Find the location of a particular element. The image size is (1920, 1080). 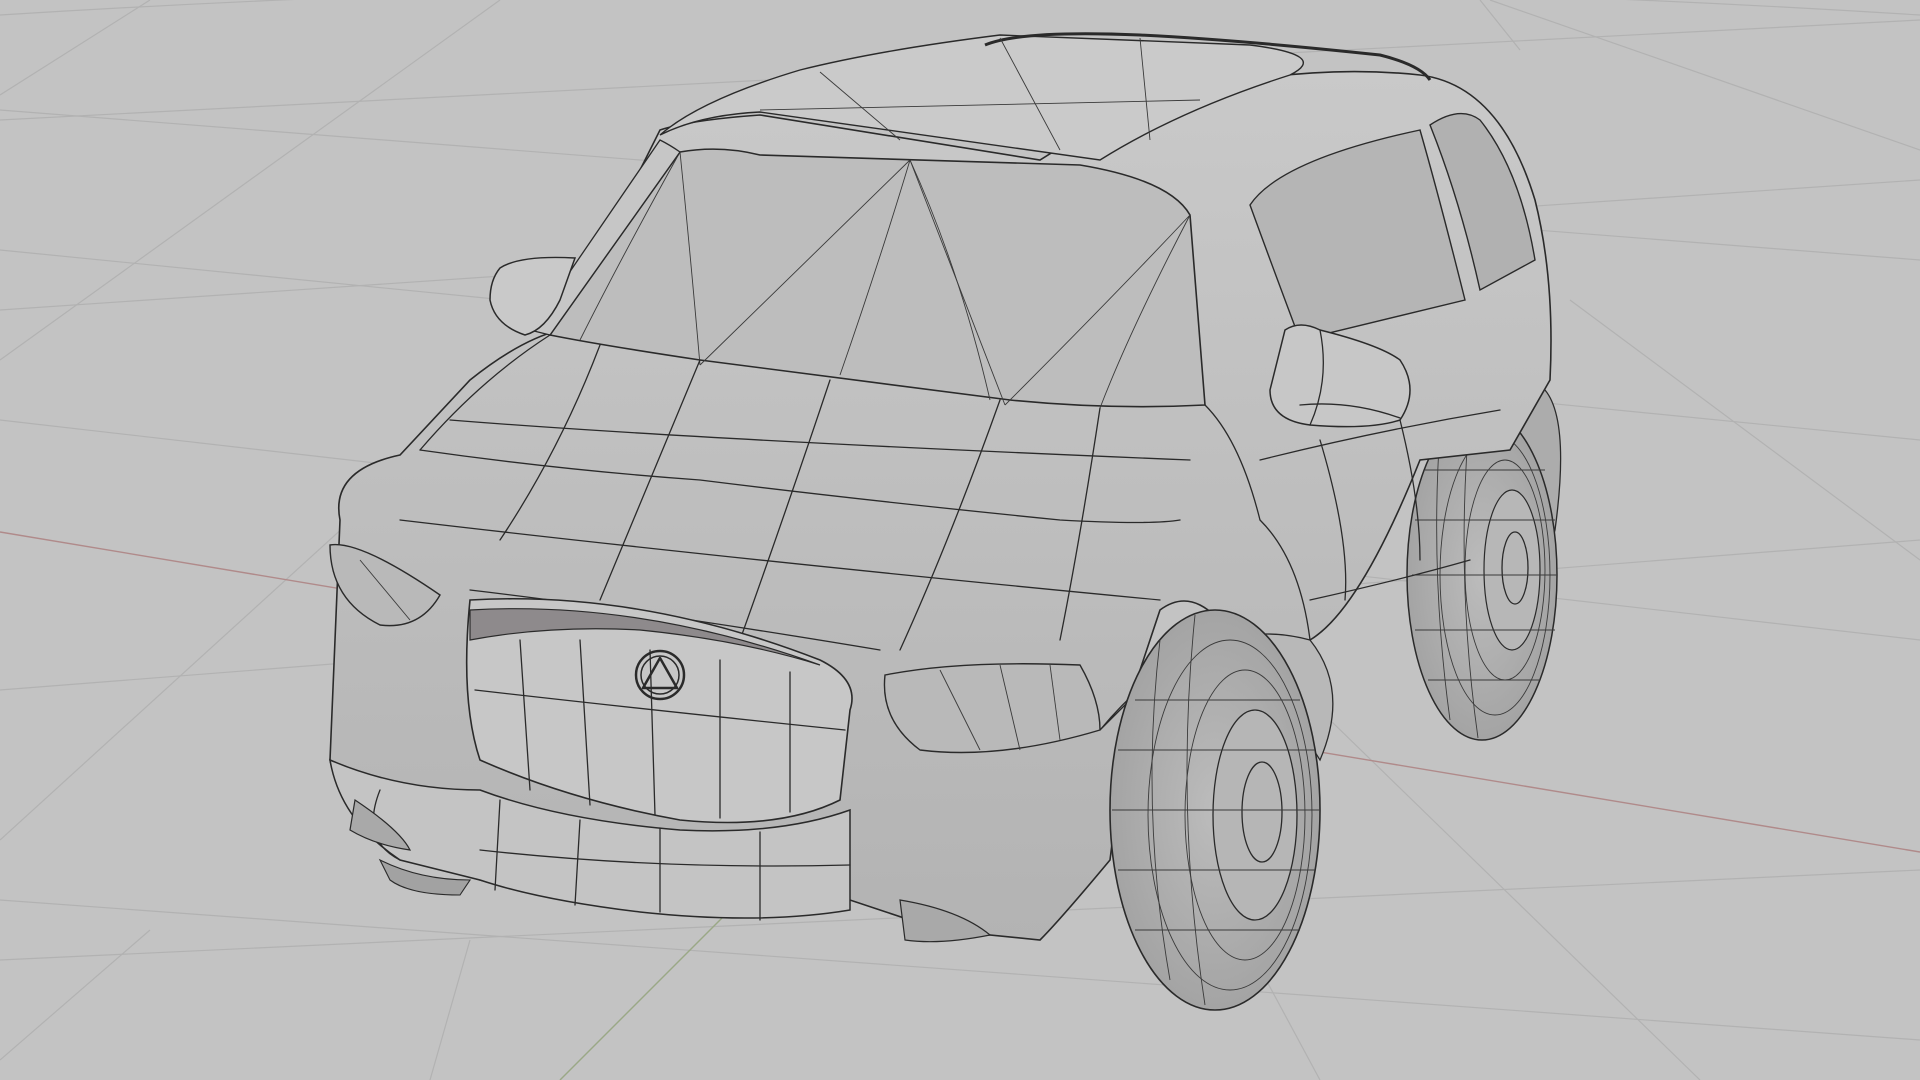

front-rim is located at coordinates (1255, 815).